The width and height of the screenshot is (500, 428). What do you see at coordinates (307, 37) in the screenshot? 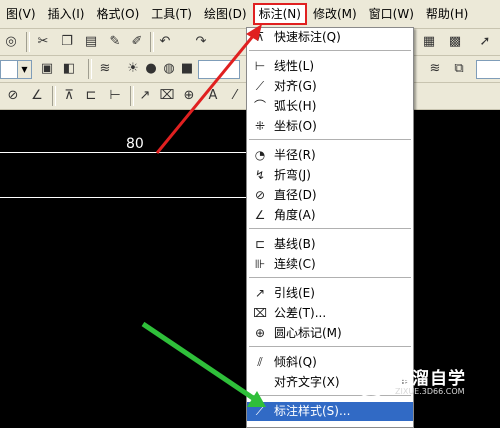
I see `menu-item-label: 快速标注(Q)` at bounding box center [307, 37].